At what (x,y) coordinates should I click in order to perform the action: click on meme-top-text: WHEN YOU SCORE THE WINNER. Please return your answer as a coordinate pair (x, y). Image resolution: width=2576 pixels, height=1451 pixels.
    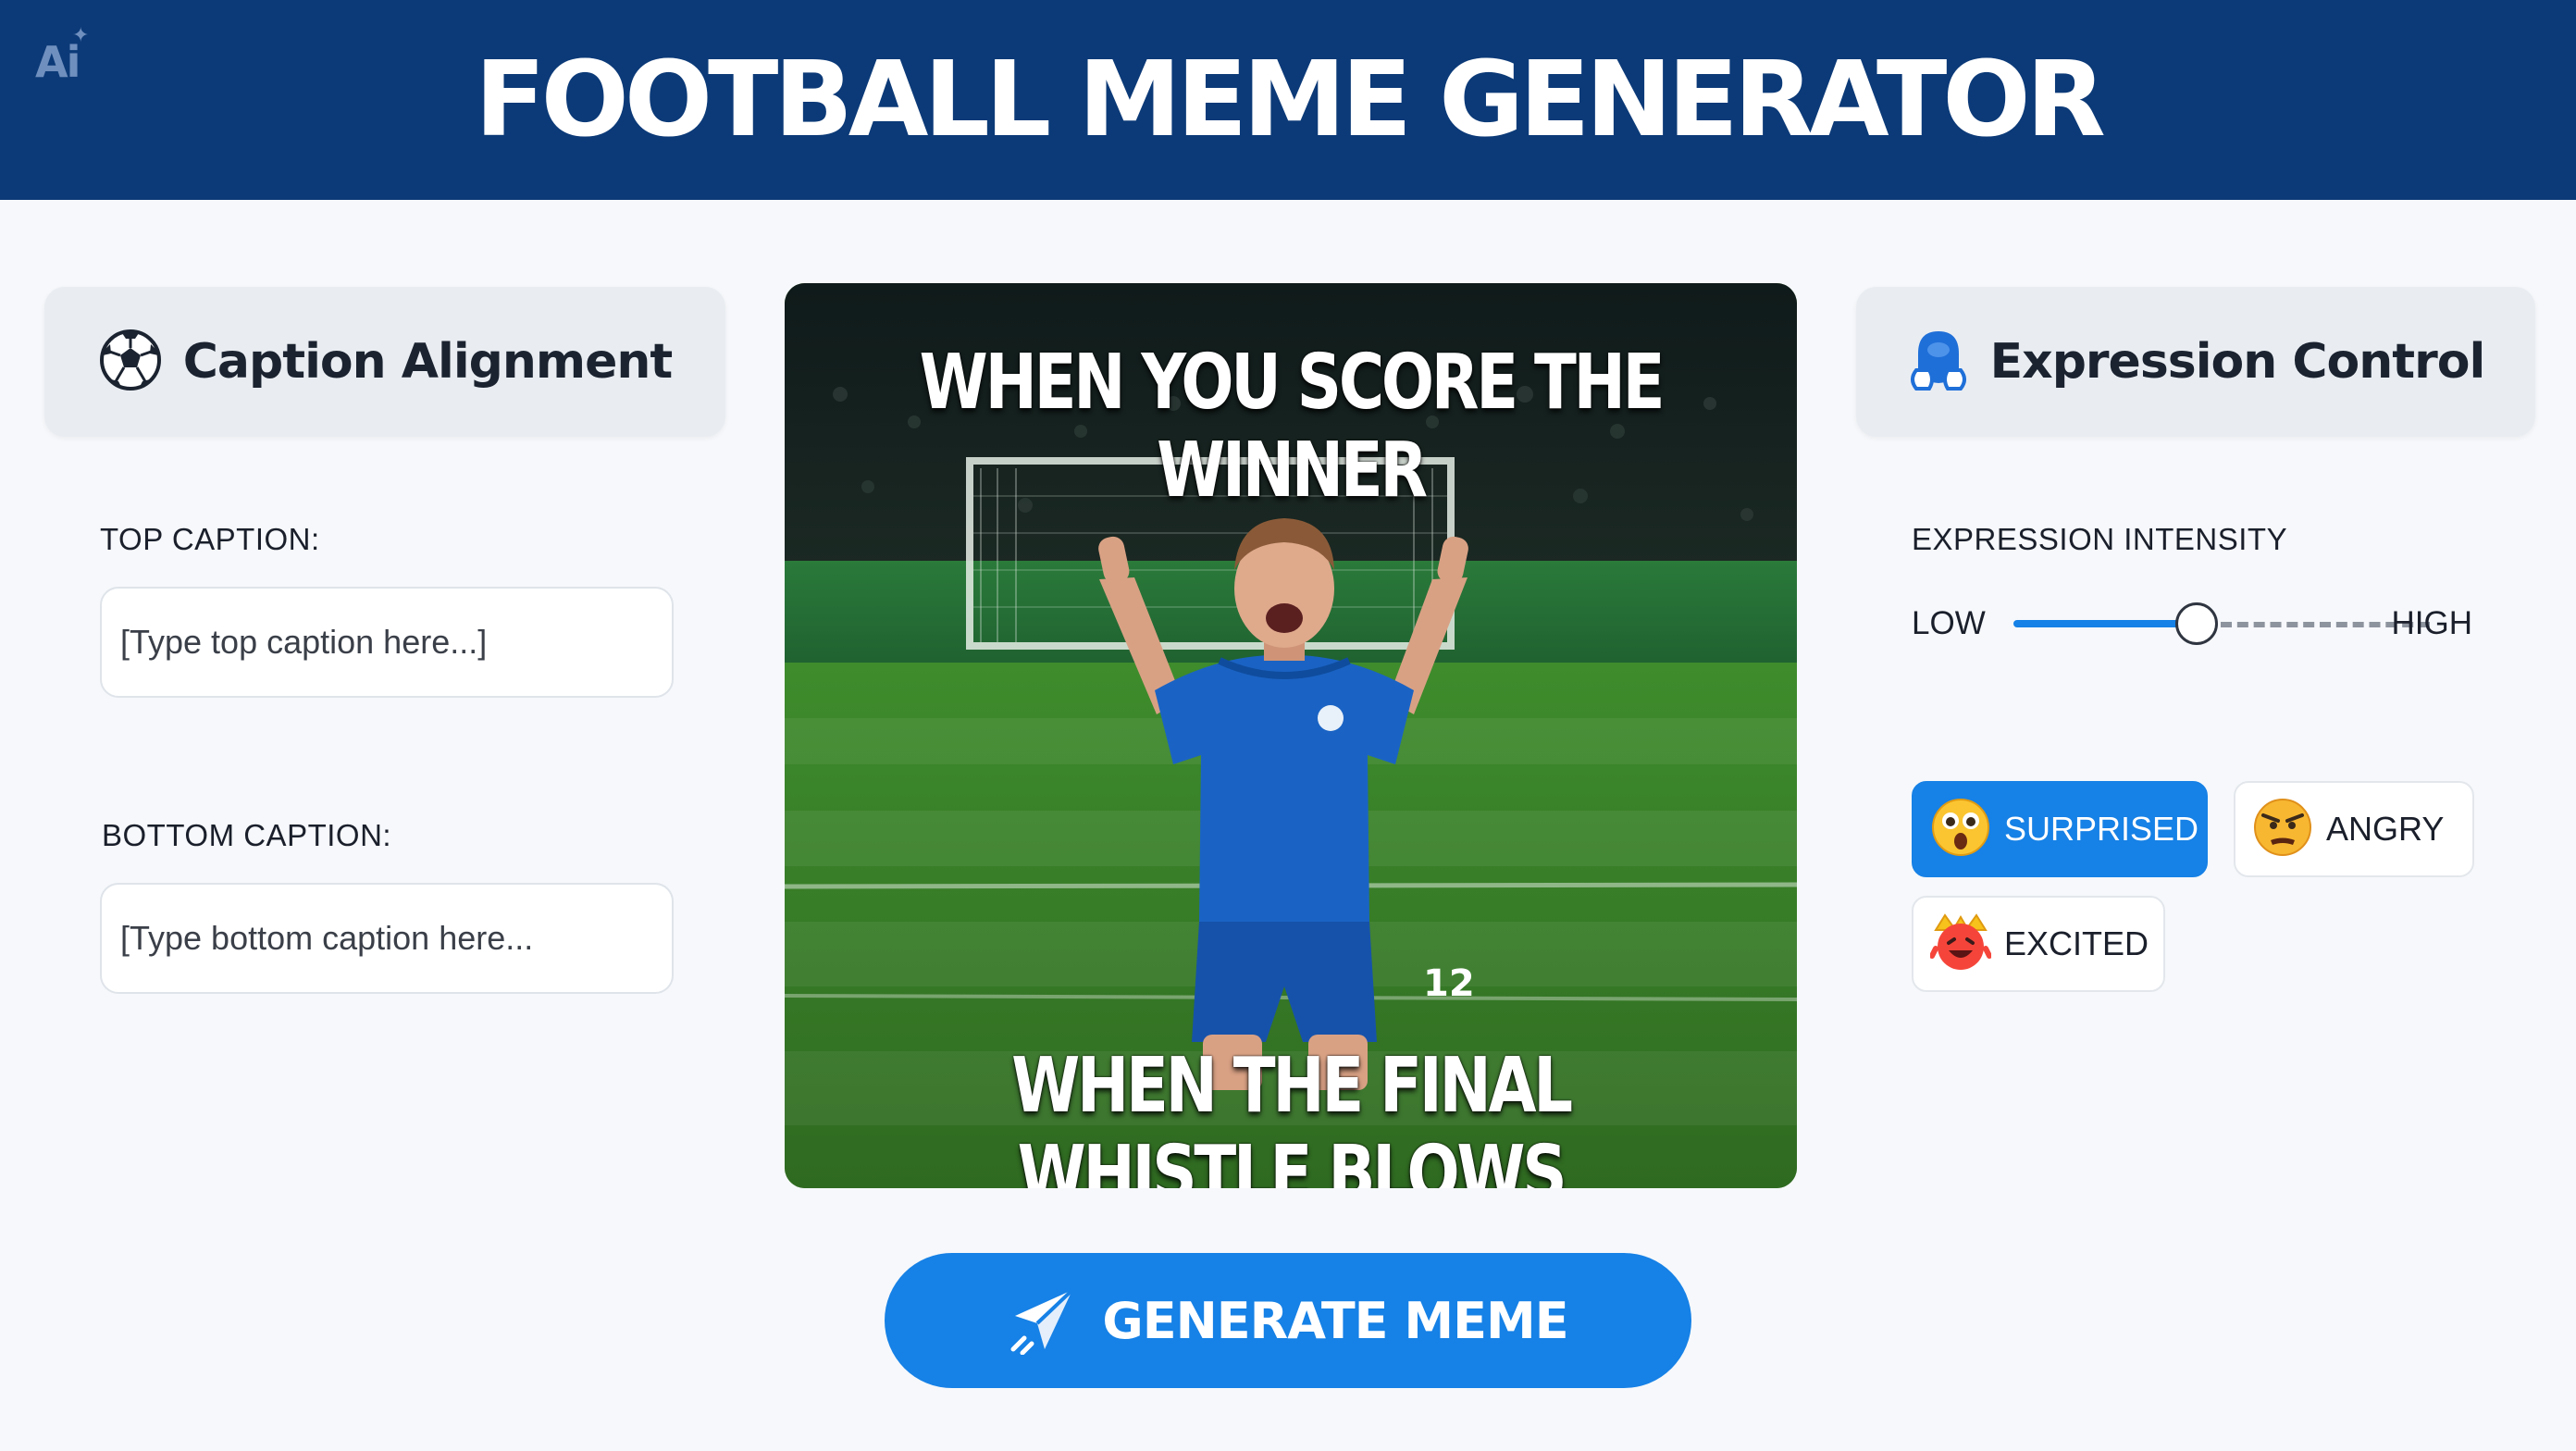
    Looking at the image, I should click on (1292, 427).